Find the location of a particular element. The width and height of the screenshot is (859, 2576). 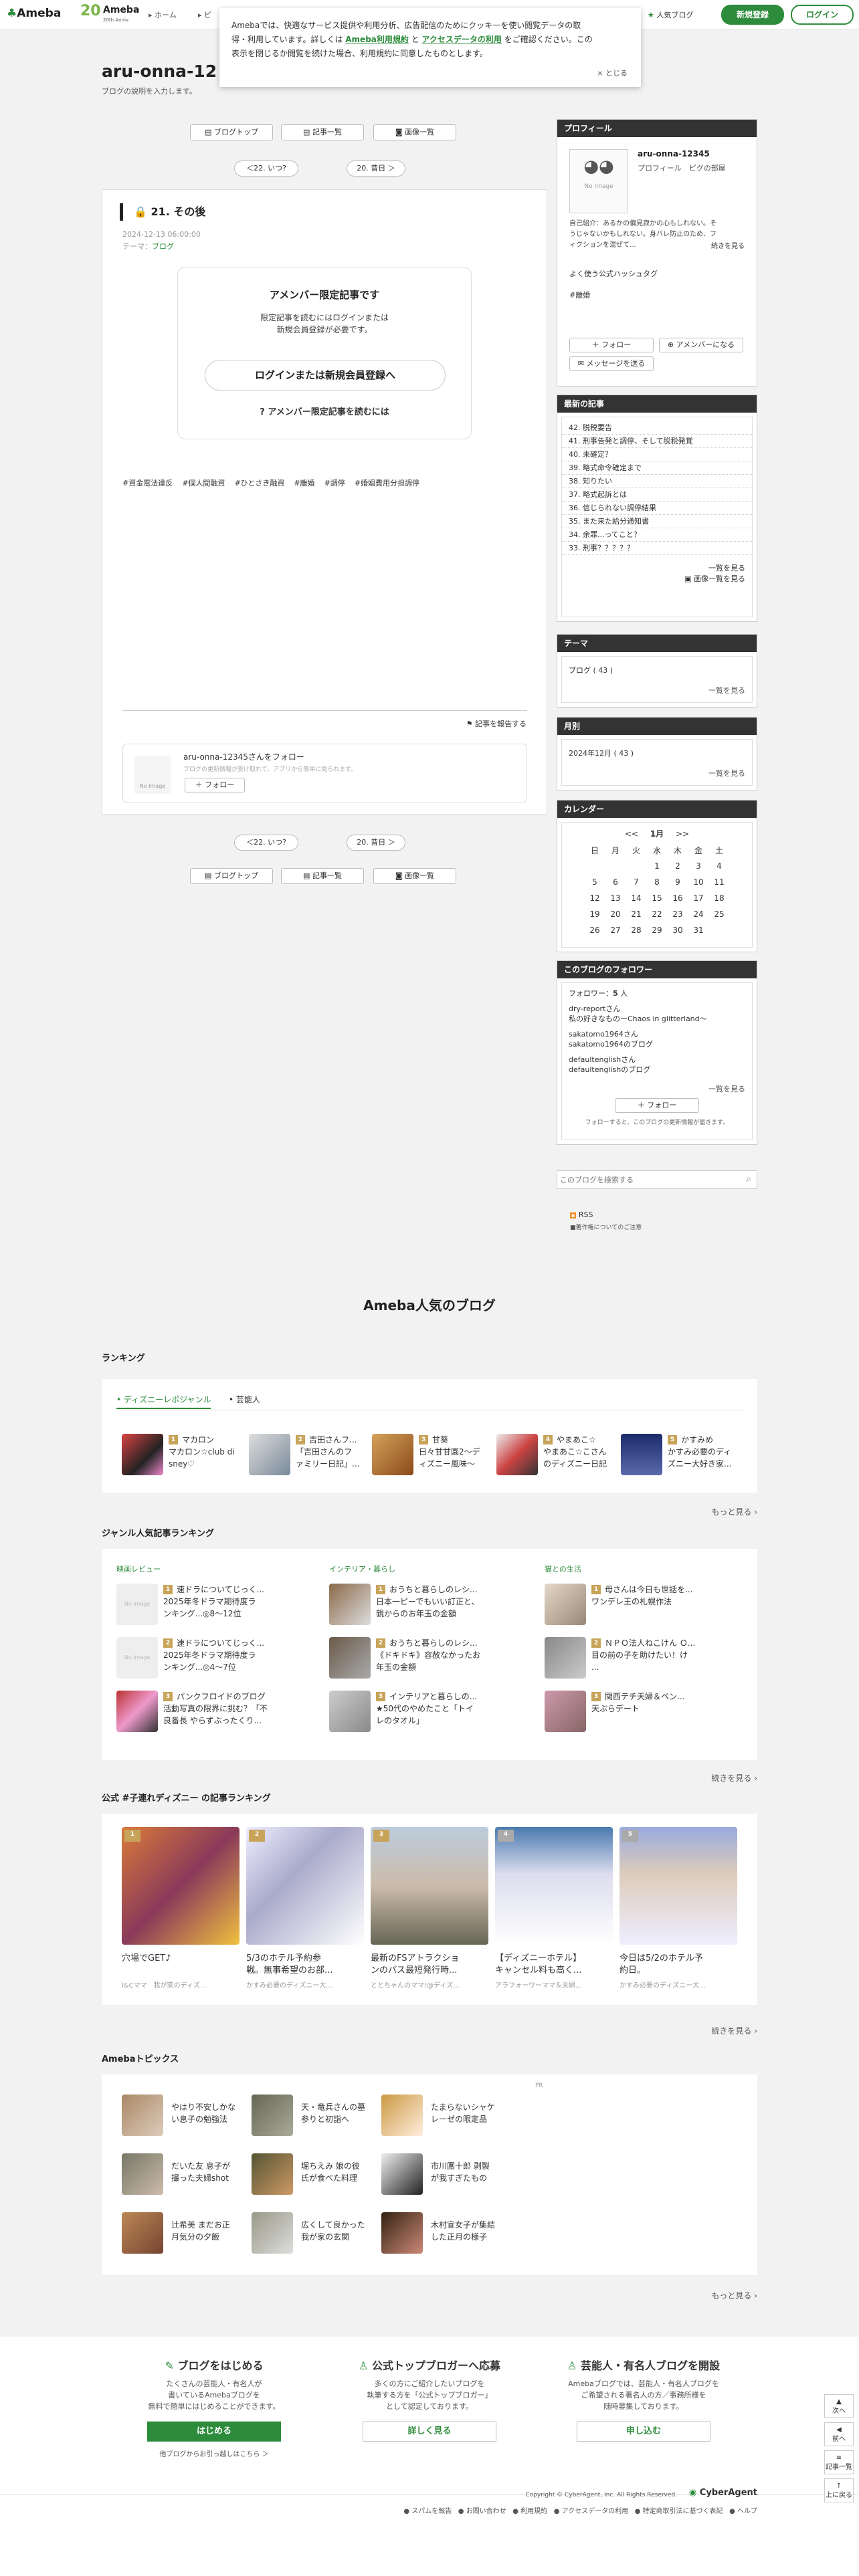

theme-more-link: 一覧を見る is located at coordinates (730, 690).